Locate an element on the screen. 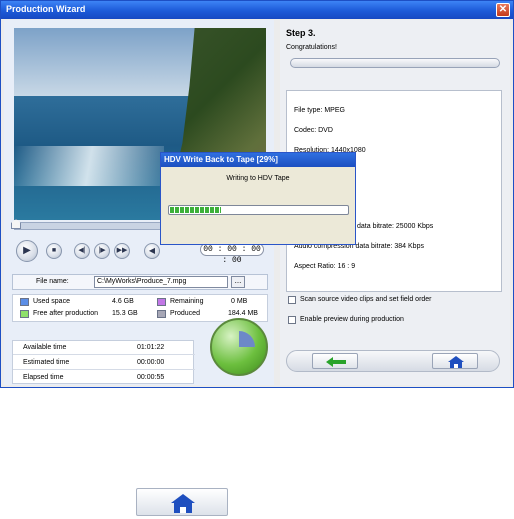  scan-clips-checkbox is located at coordinates (292, 300).